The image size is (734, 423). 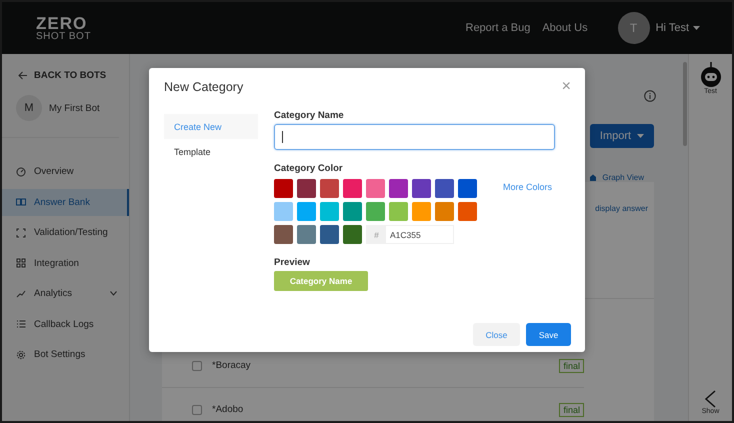 I want to click on answer-name: *Boracay, so click(x=232, y=365).